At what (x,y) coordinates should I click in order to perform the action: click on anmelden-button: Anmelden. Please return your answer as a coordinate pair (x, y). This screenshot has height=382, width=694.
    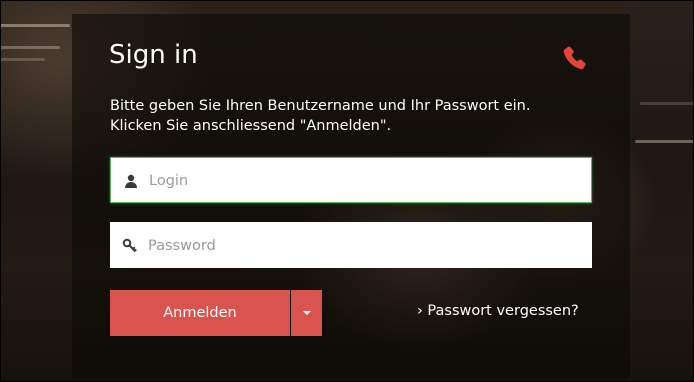
    Looking at the image, I should click on (200, 313).